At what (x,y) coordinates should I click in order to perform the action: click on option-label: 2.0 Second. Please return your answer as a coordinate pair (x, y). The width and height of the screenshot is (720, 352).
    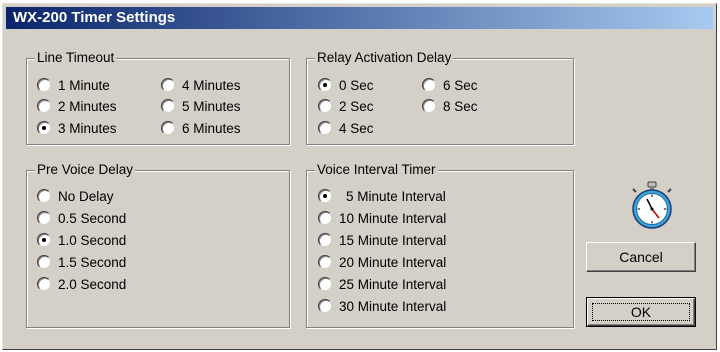
    Looking at the image, I should click on (92, 284).